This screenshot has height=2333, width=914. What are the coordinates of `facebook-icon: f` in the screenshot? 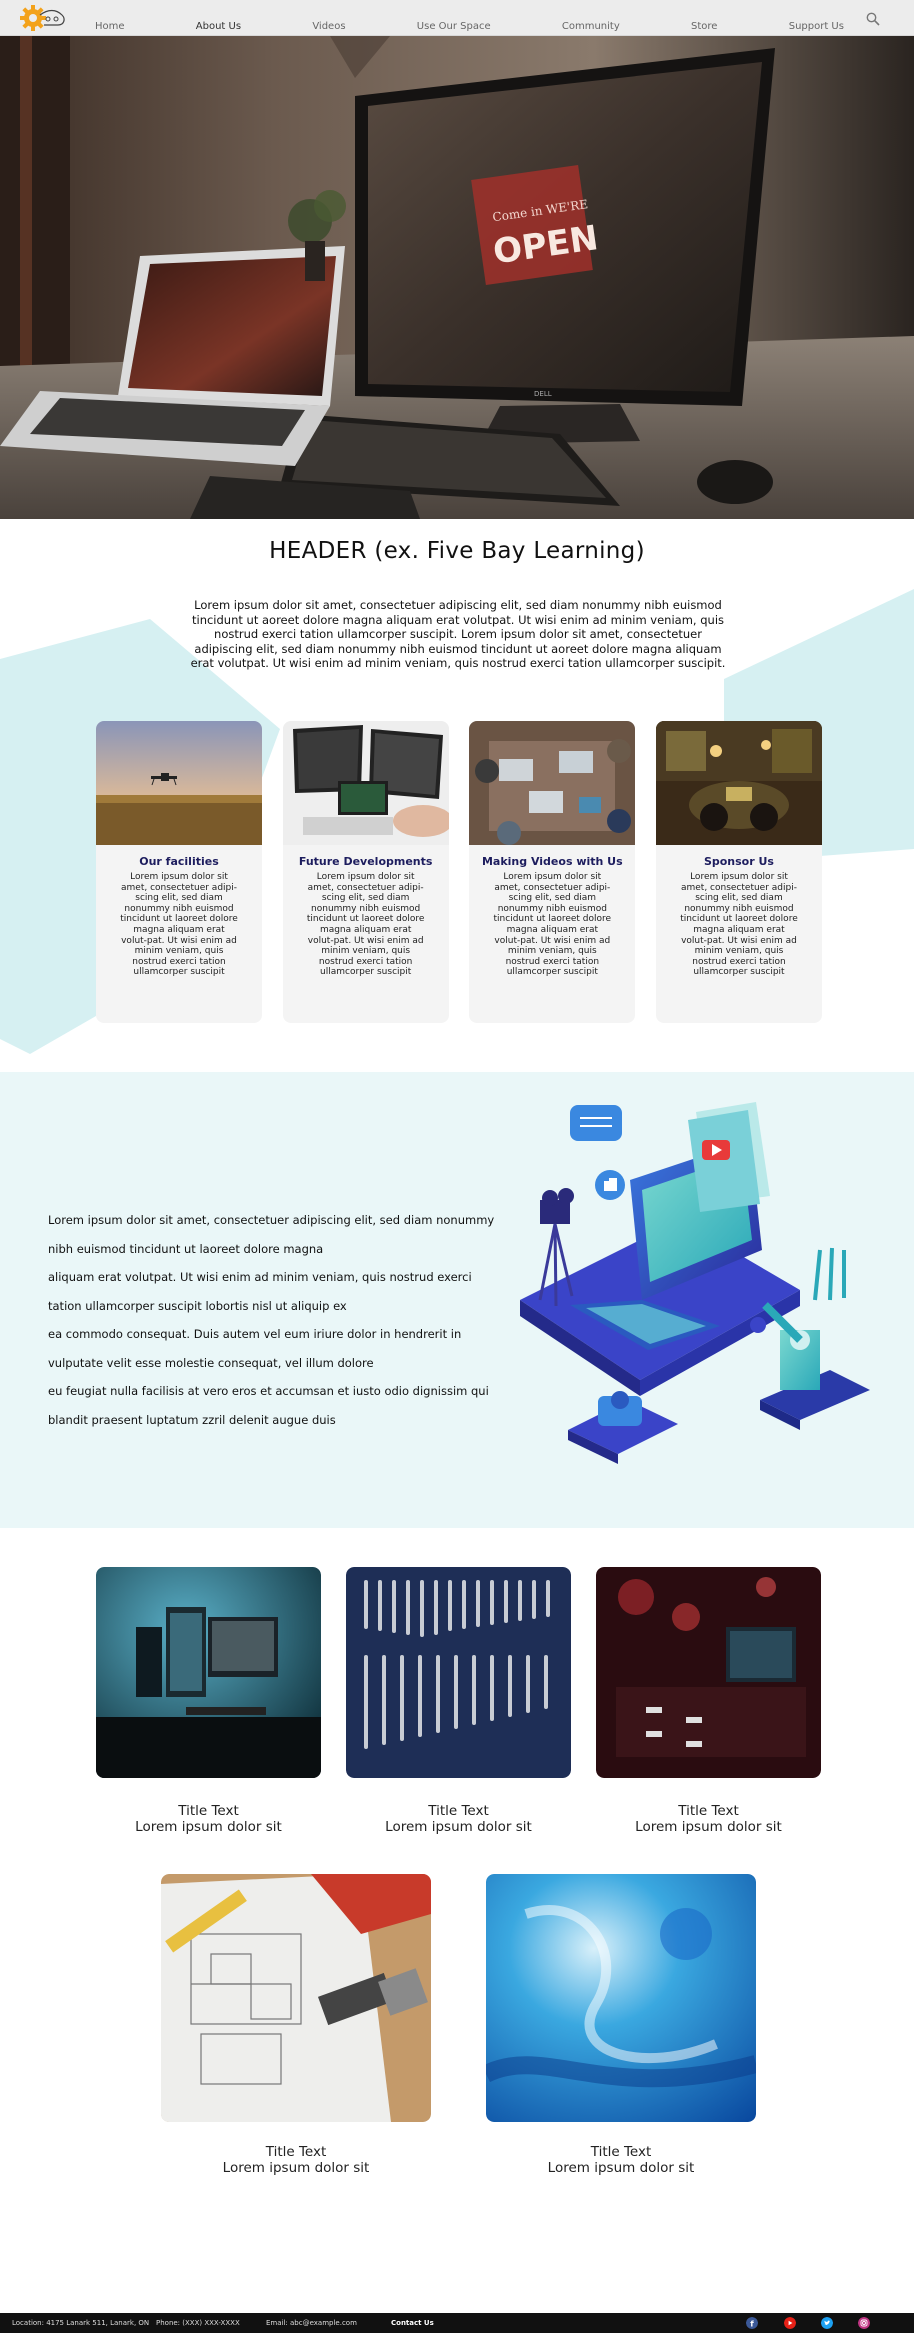 It's located at (752, 2323).